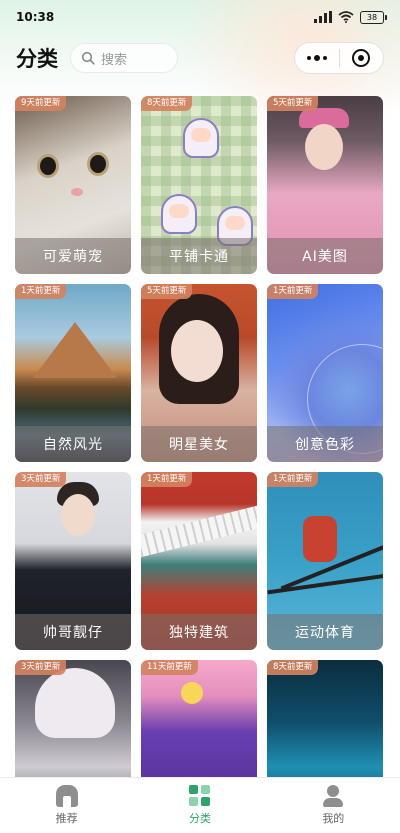  Describe the element at coordinates (199, 373) in the screenshot. I see `category-card-stars: 5天前更新 明星美女` at that location.